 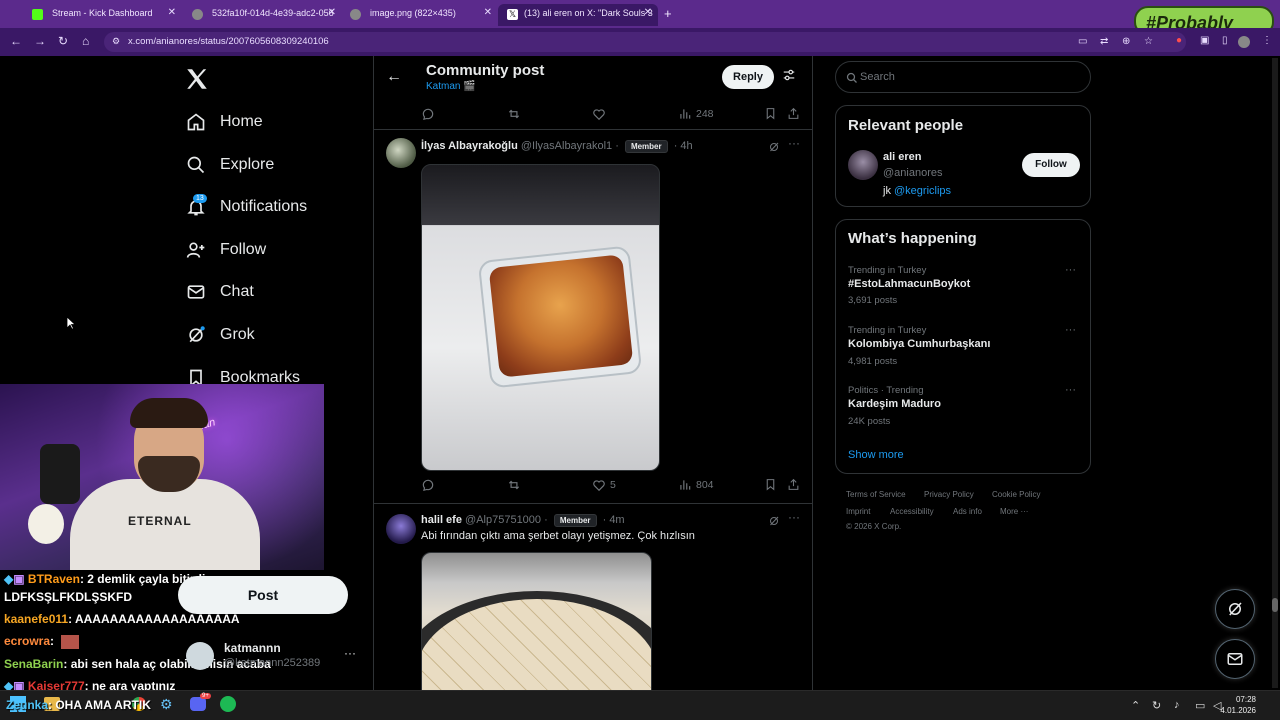 What do you see at coordinates (912, 511) in the screenshot?
I see `footer-accessibility-link: Accessibility` at bounding box center [912, 511].